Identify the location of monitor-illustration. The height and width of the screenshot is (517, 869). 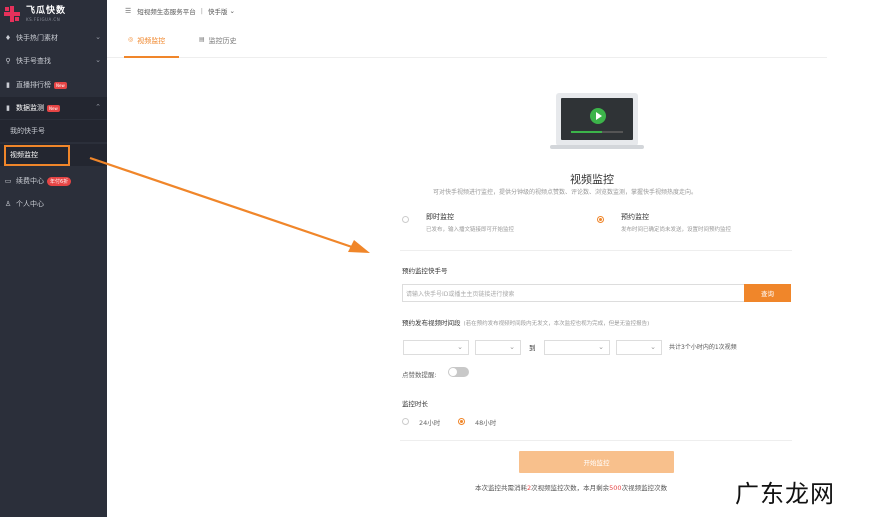
(597, 119).